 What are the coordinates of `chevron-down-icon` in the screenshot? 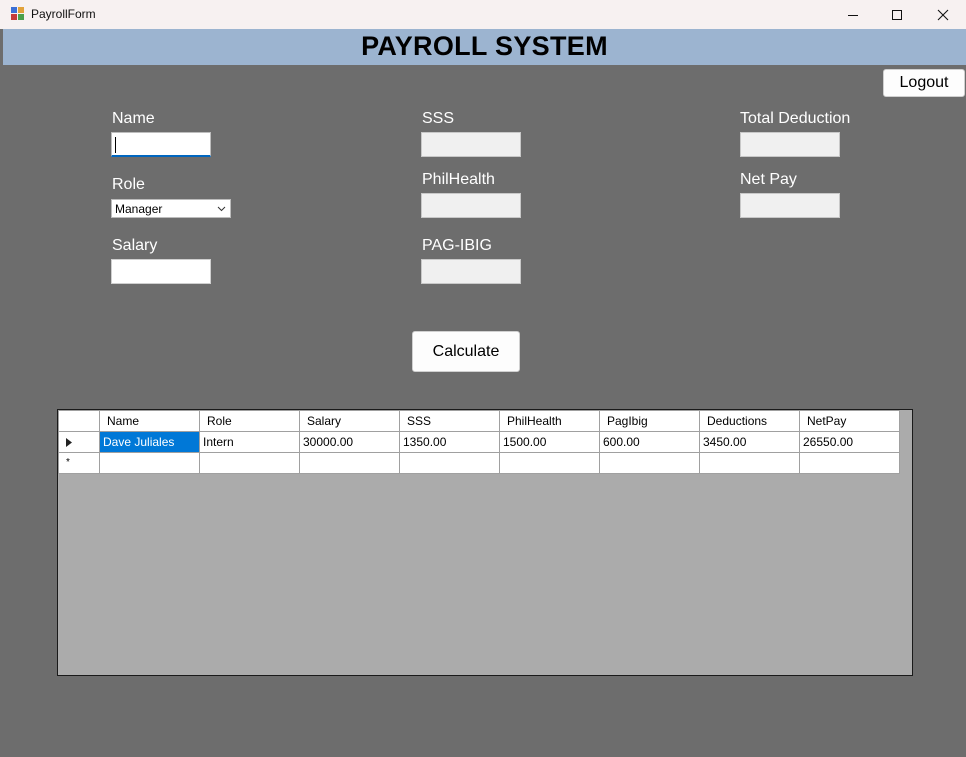 It's located at (221, 209).